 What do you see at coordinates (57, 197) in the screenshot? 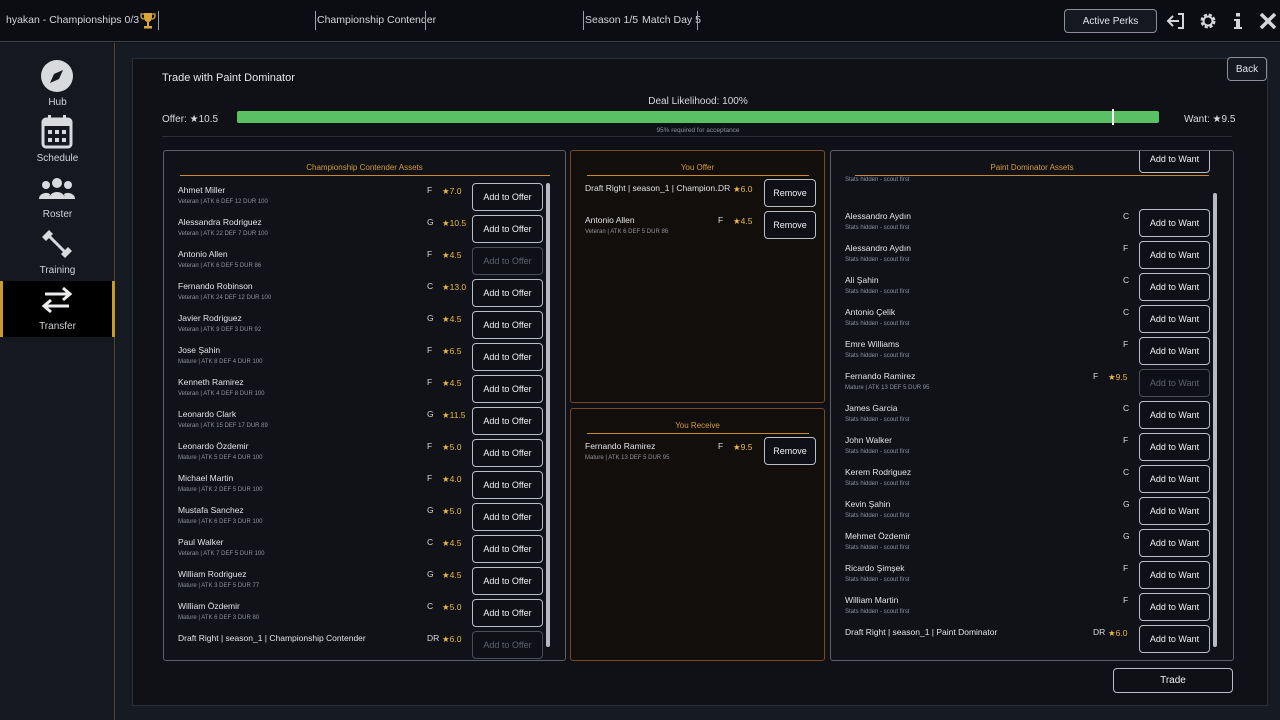
I see `sidebar-item-roster: Roster` at bounding box center [57, 197].